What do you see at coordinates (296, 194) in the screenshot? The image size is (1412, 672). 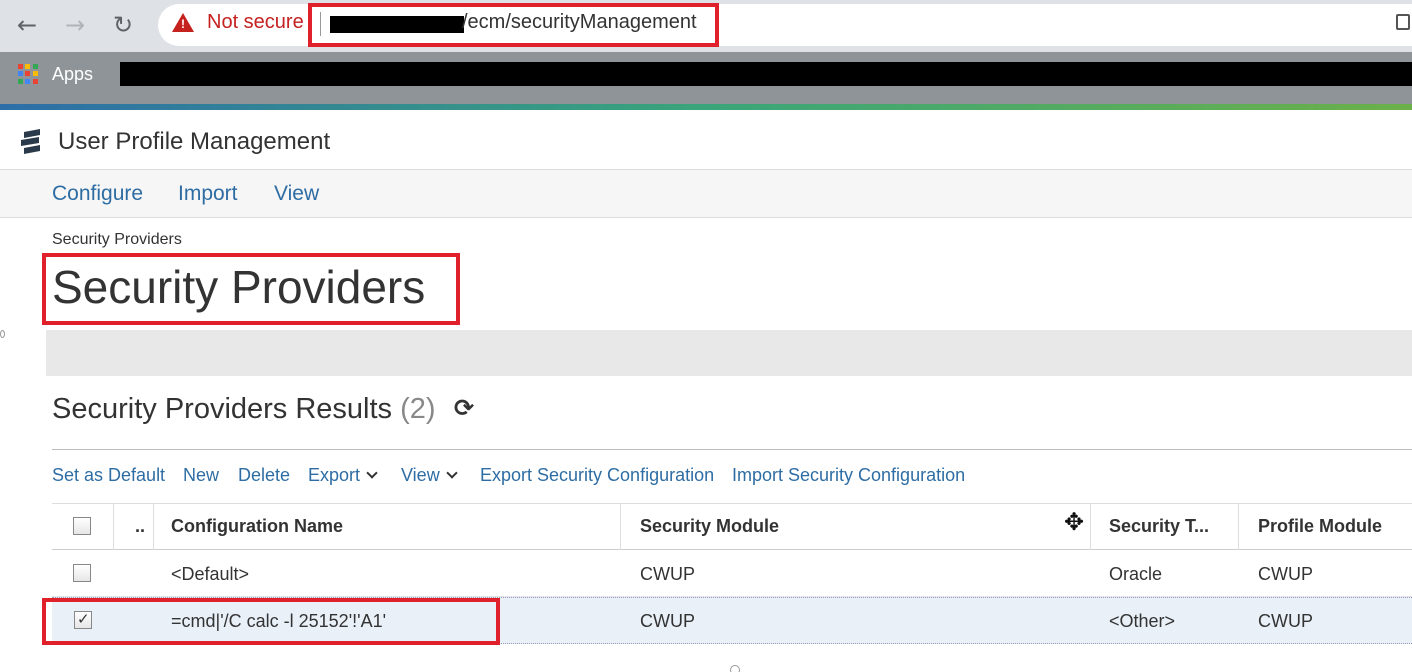 I see `menu-view: View` at bounding box center [296, 194].